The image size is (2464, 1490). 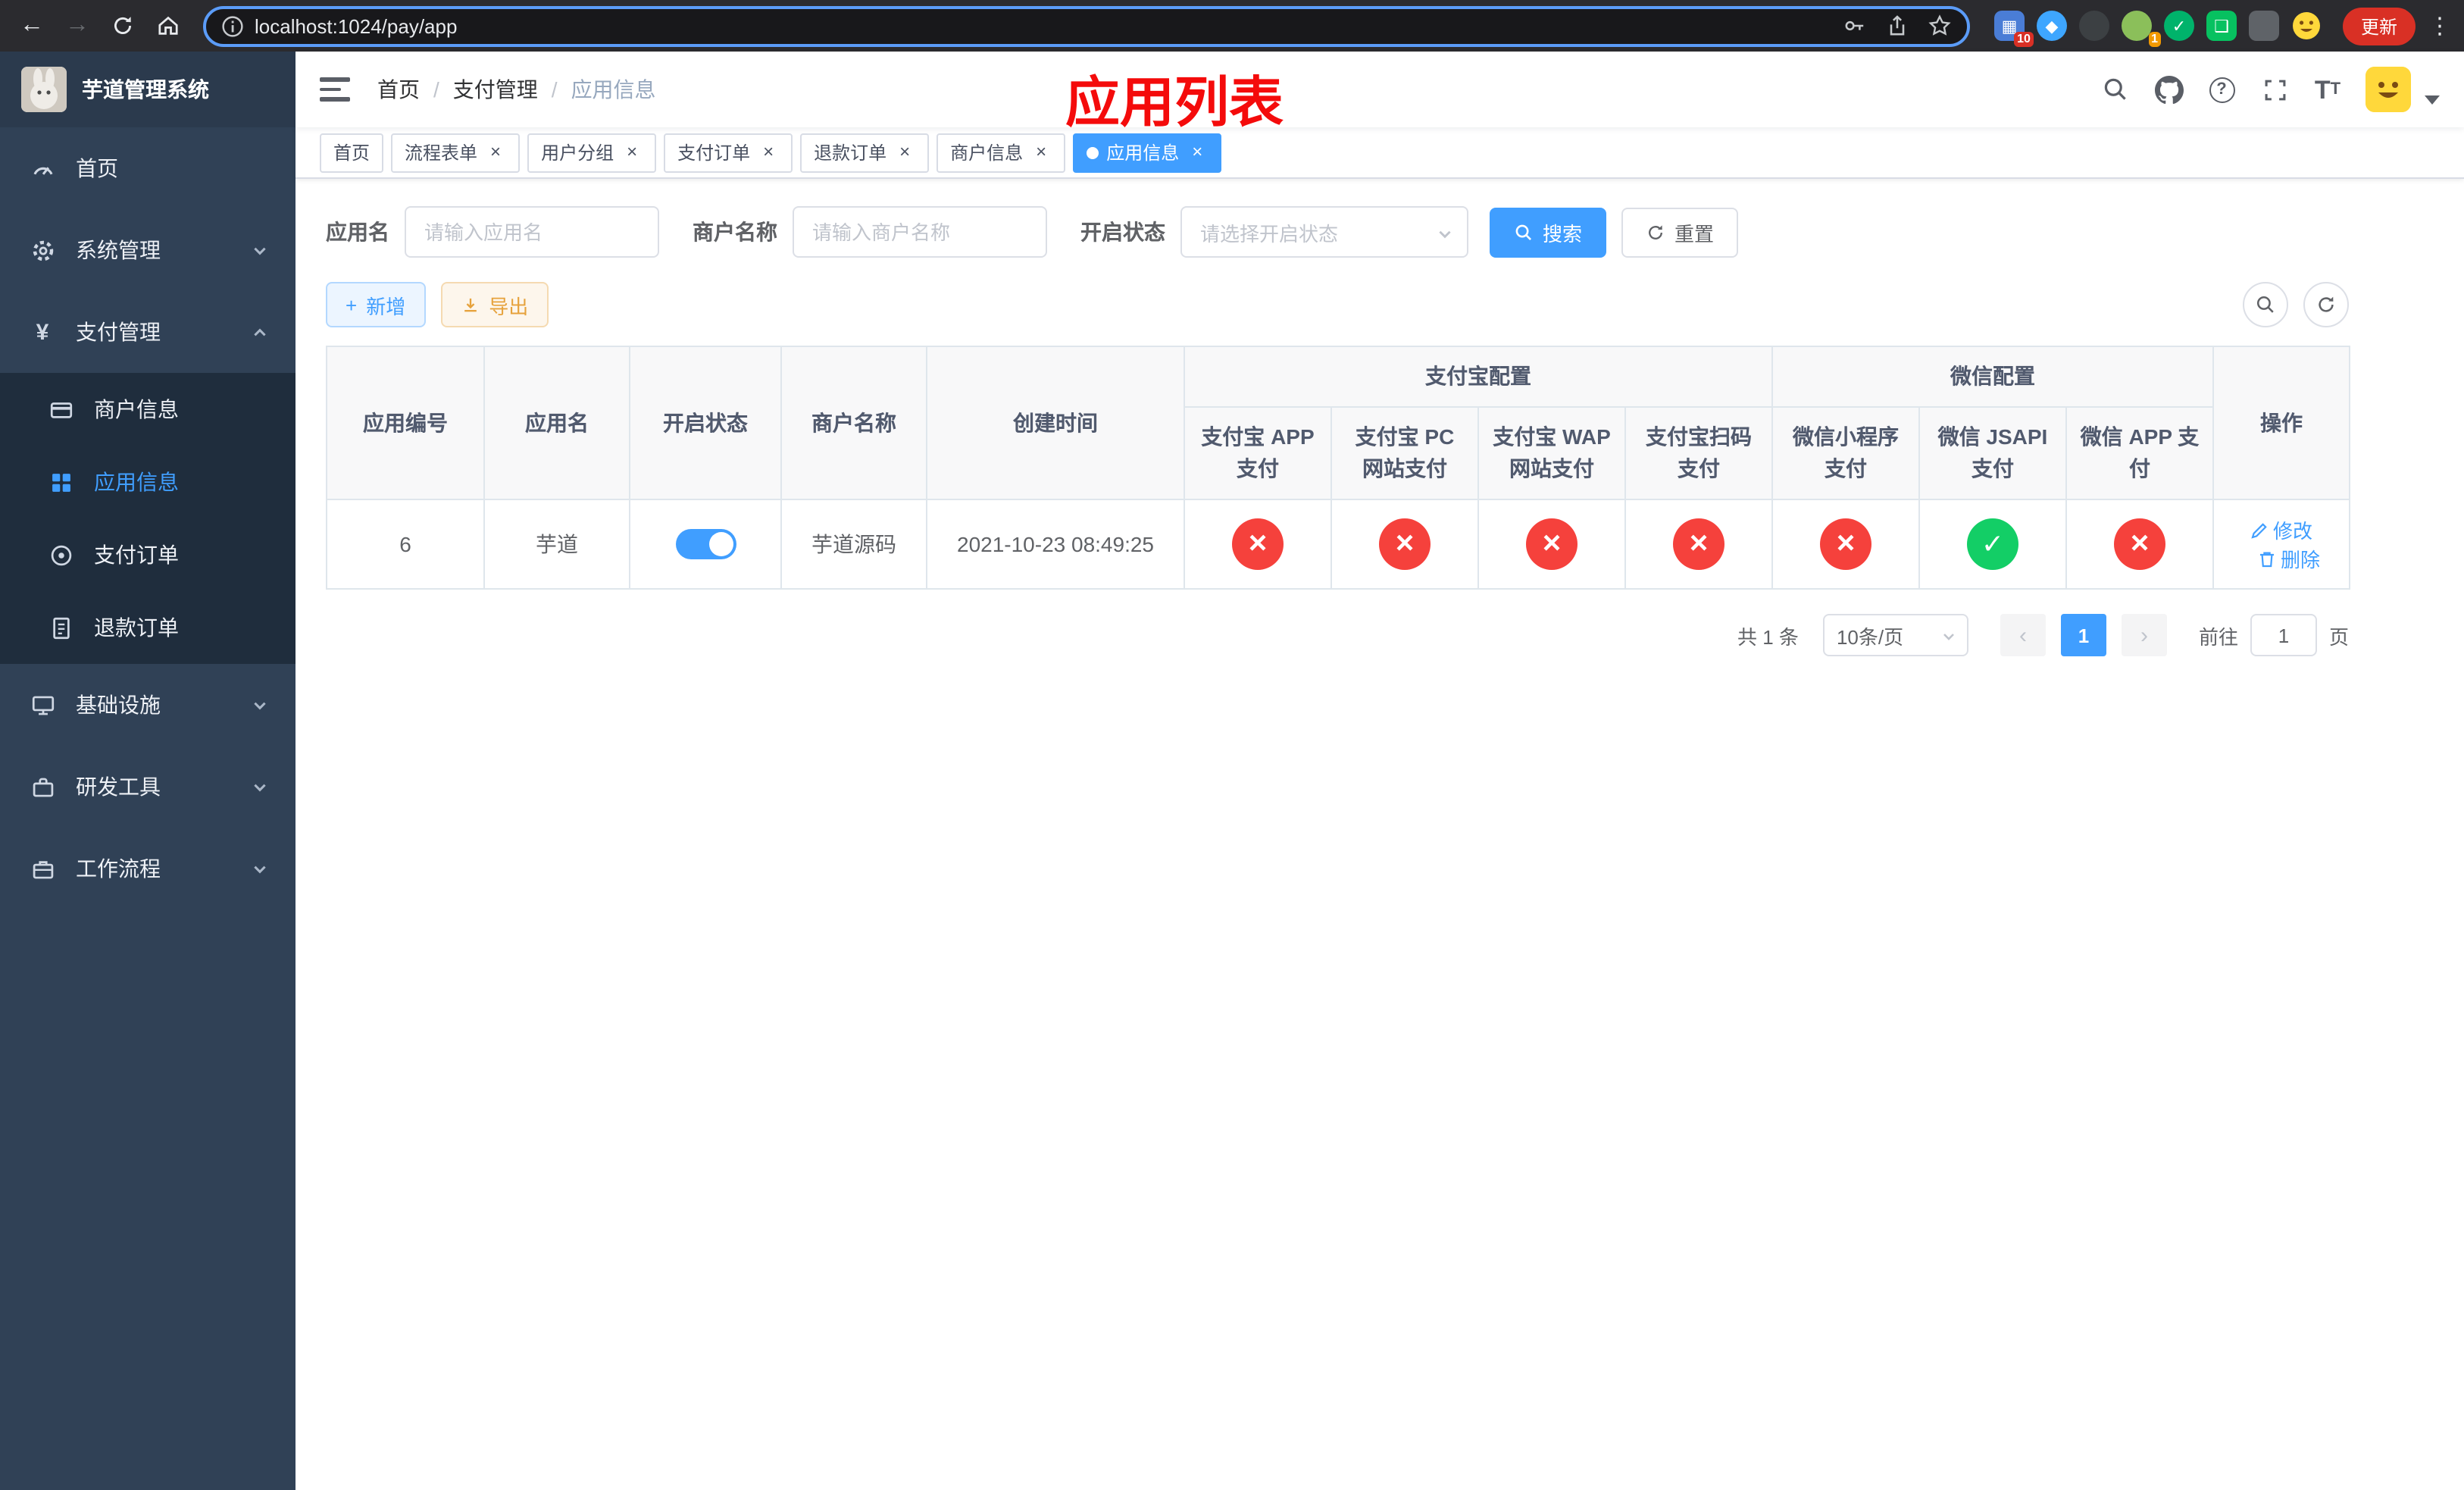 I want to click on refresh-table-button, so click(x=2326, y=304).